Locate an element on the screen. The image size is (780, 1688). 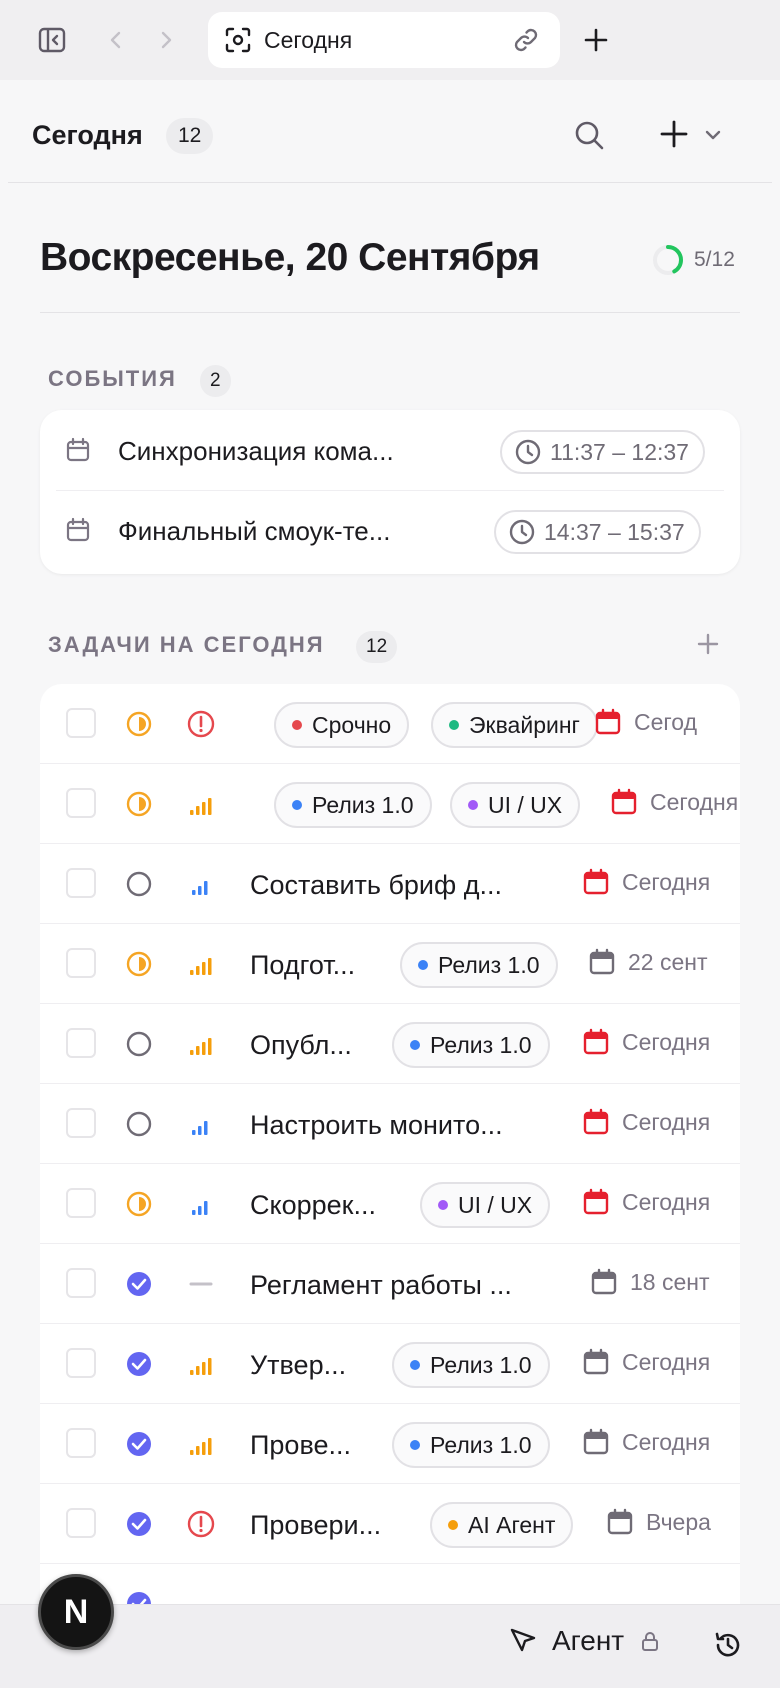
agent-button: Агент is located at coordinates (585, 1641).